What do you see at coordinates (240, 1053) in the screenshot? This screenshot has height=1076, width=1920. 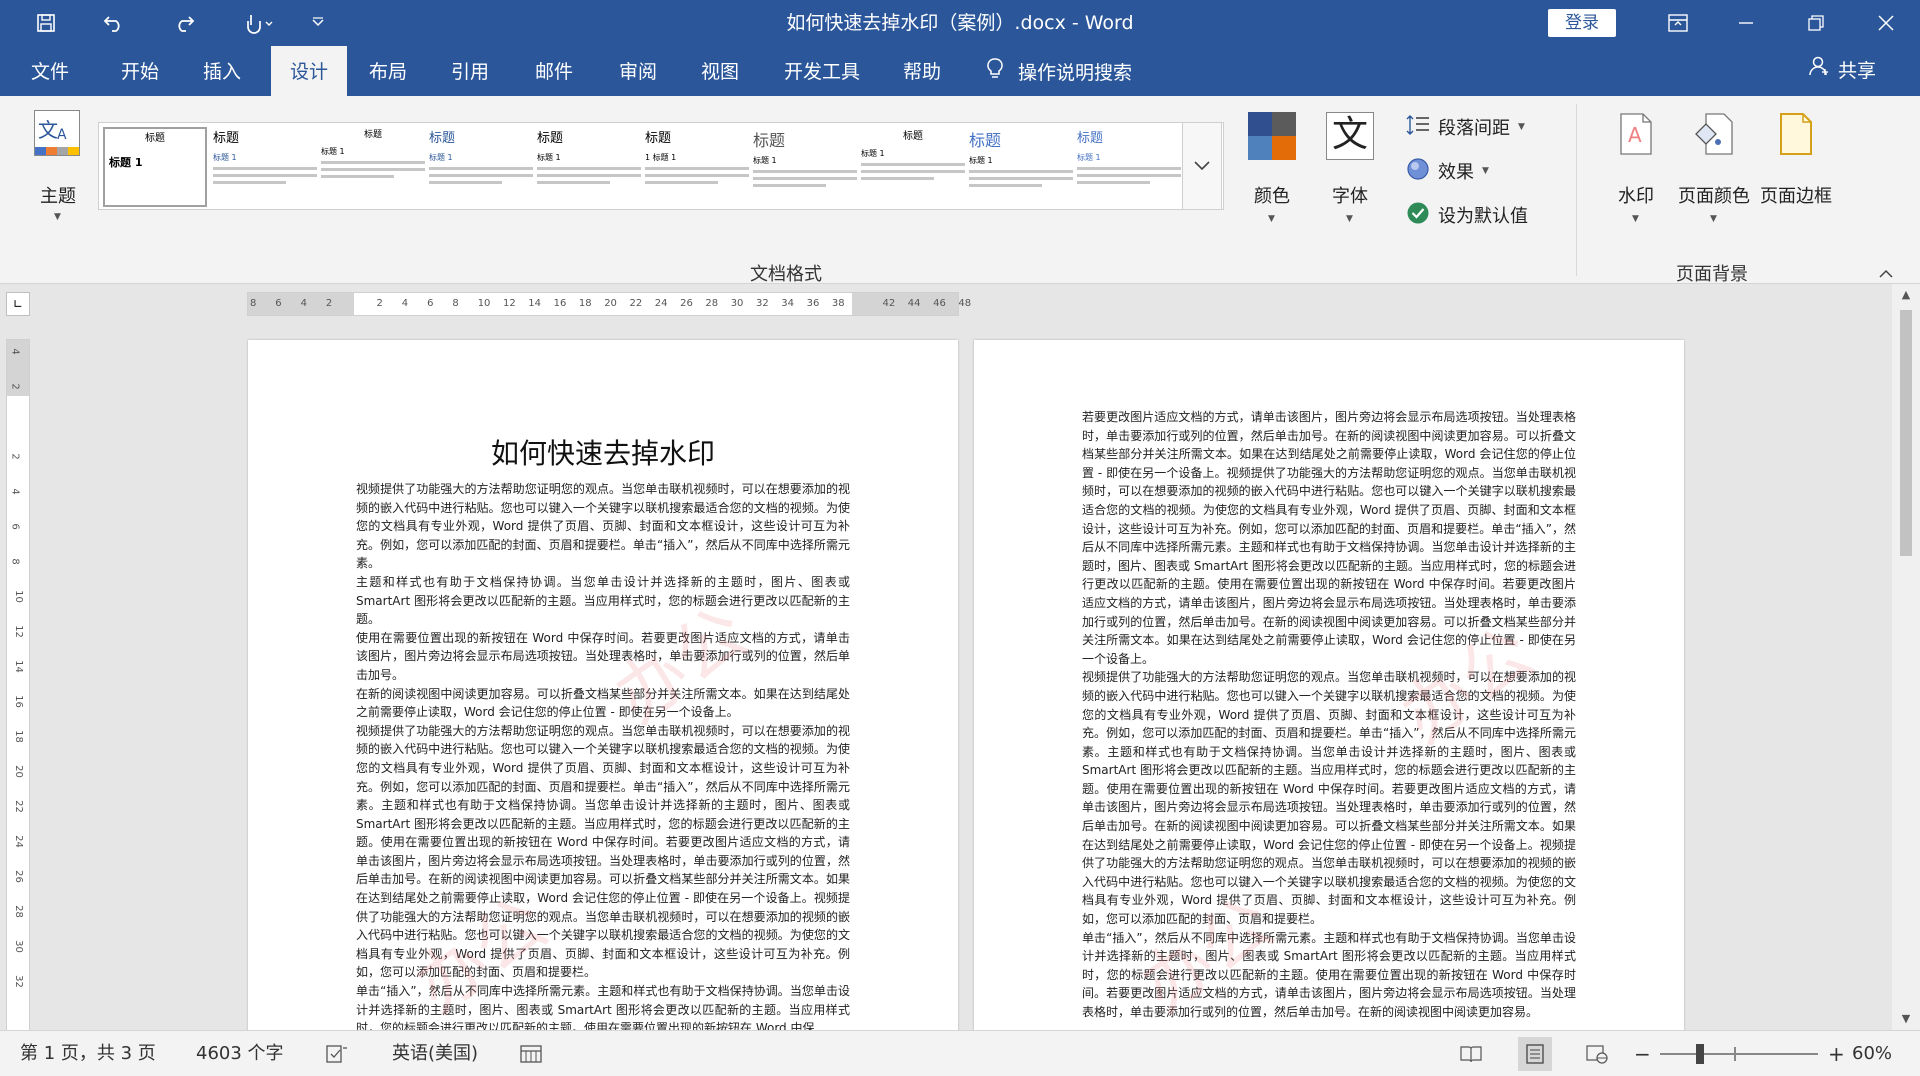 I see `word-count: 4603 个字` at bounding box center [240, 1053].